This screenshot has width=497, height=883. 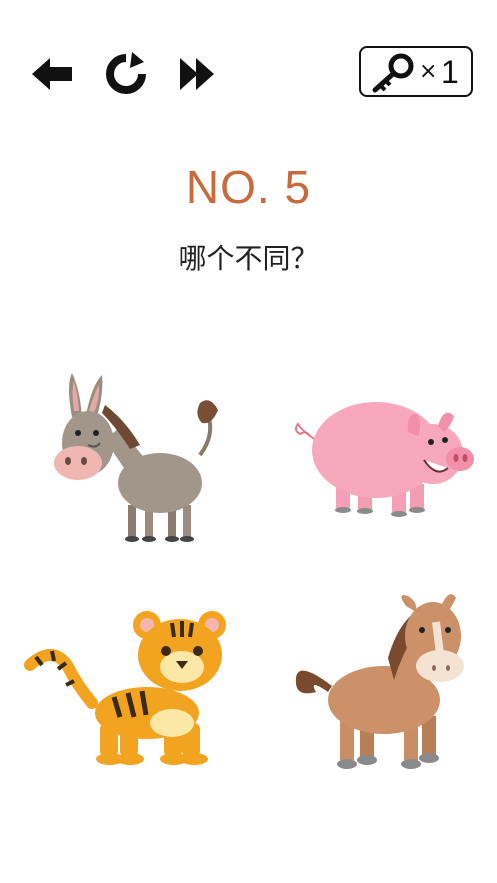 I want to click on restart-icon, so click(x=126, y=73).